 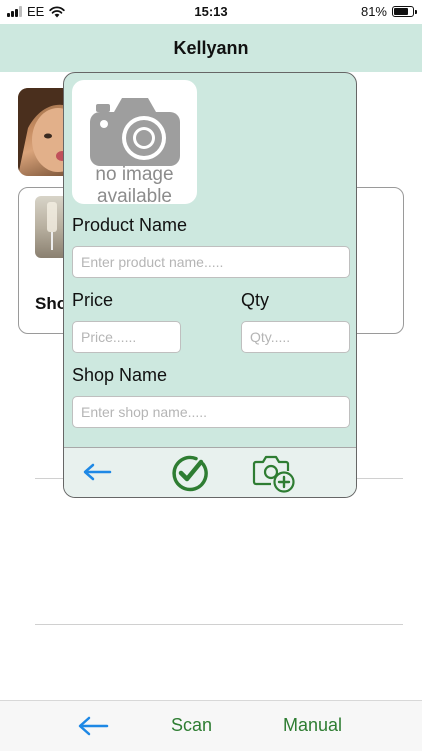 I want to click on scan-button: Scan, so click(x=191, y=725).